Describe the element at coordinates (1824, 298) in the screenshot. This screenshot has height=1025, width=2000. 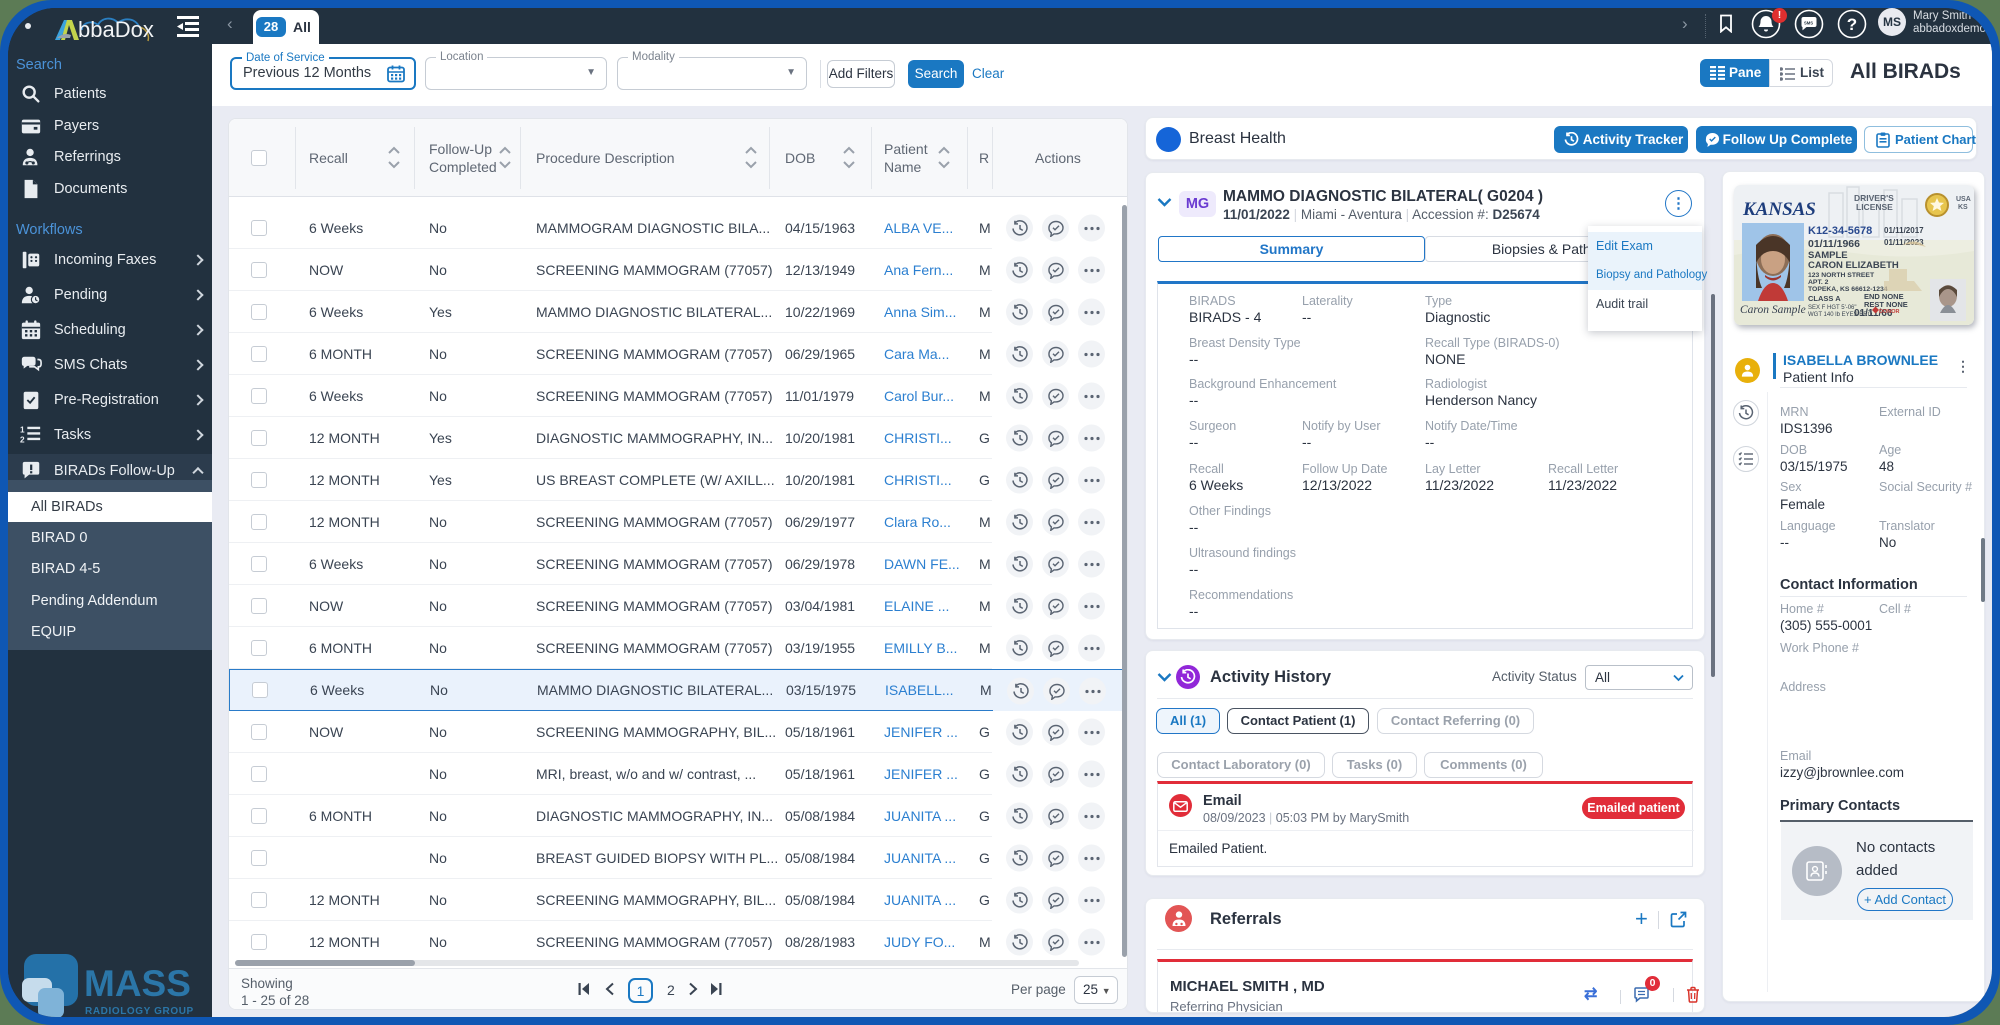
I see `svg-text: CLASS A` at that location.